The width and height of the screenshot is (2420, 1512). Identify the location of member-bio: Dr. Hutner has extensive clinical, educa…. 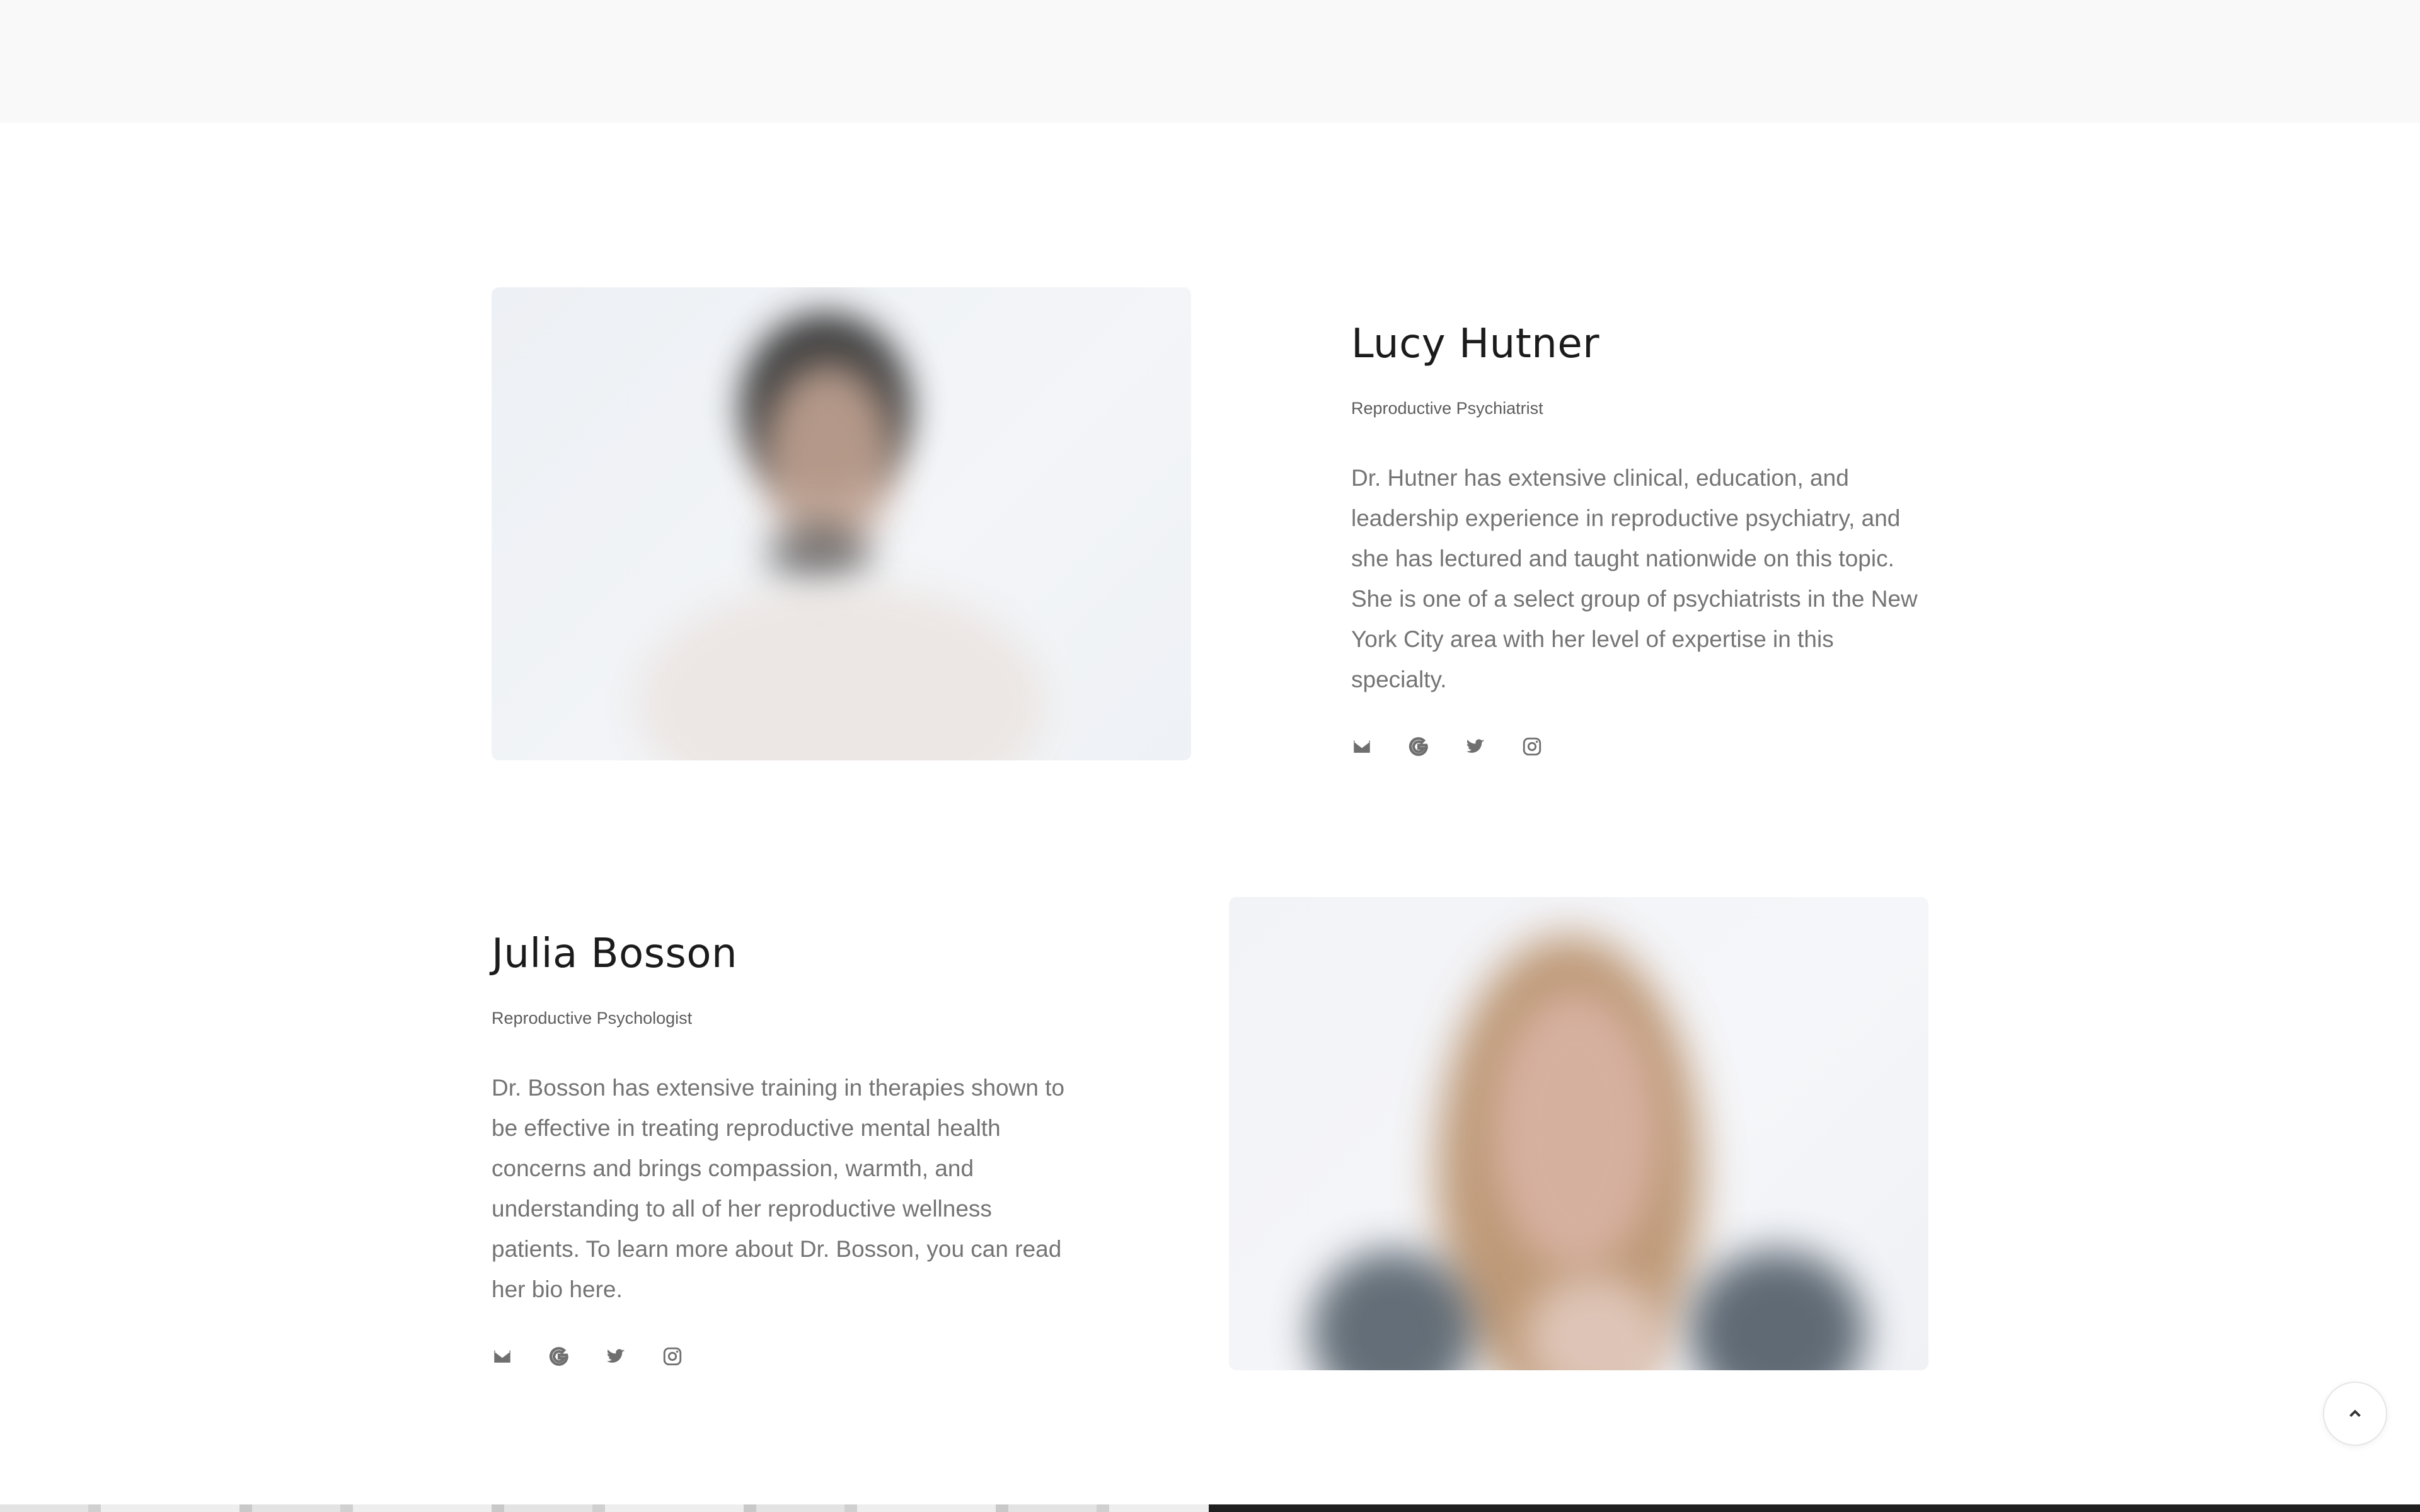
(1635, 578).